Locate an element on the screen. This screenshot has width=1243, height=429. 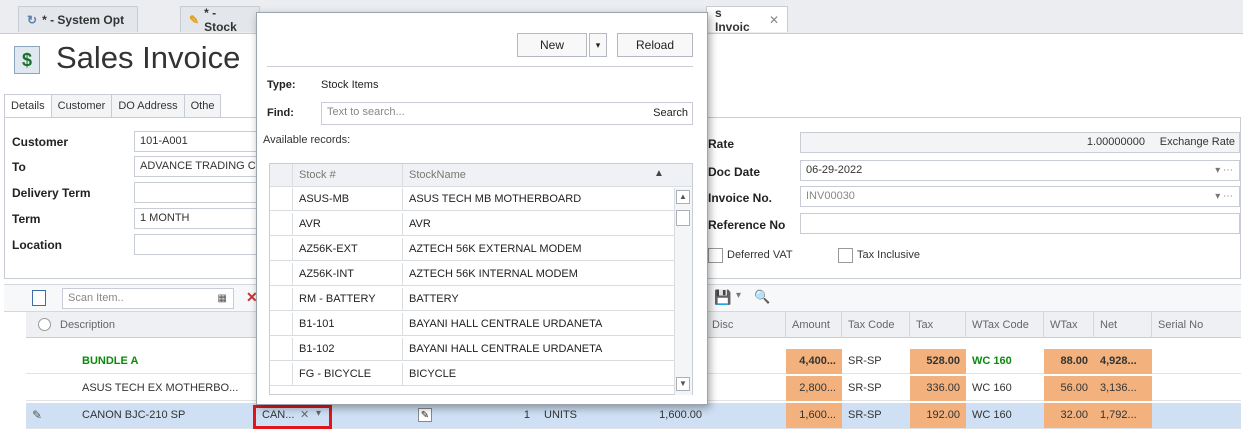
list-item: AVR AVR is located at coordinates (472, 224).